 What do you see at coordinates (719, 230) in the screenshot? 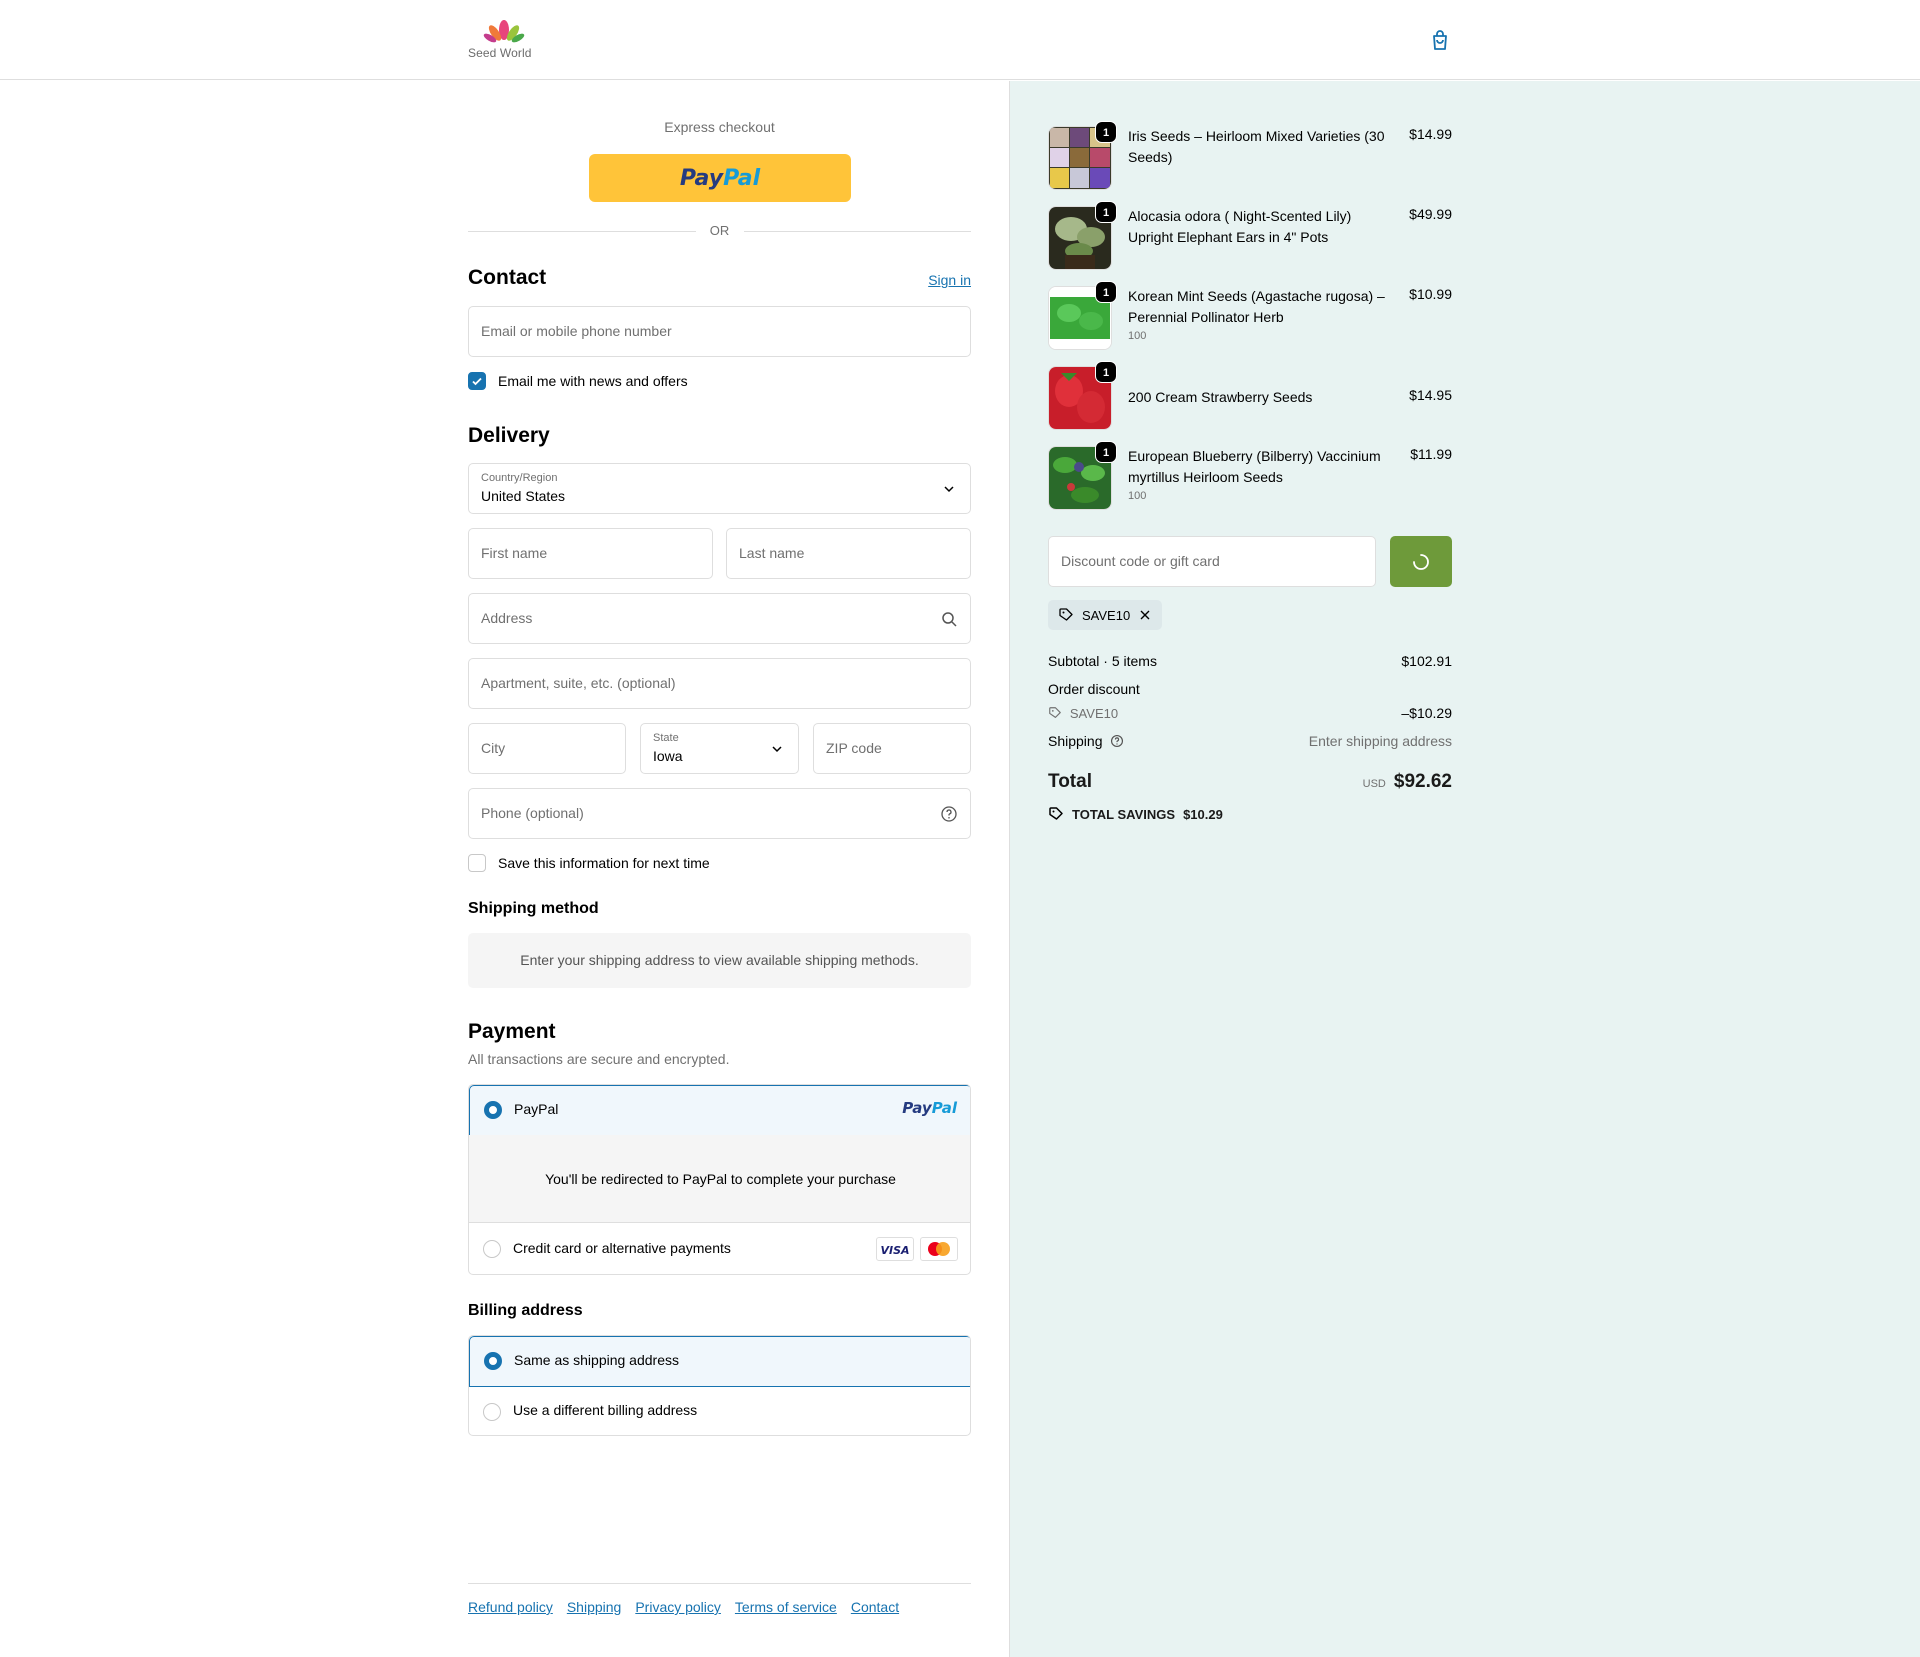
I see `or-text: OR` at bounding box center [719, 230].